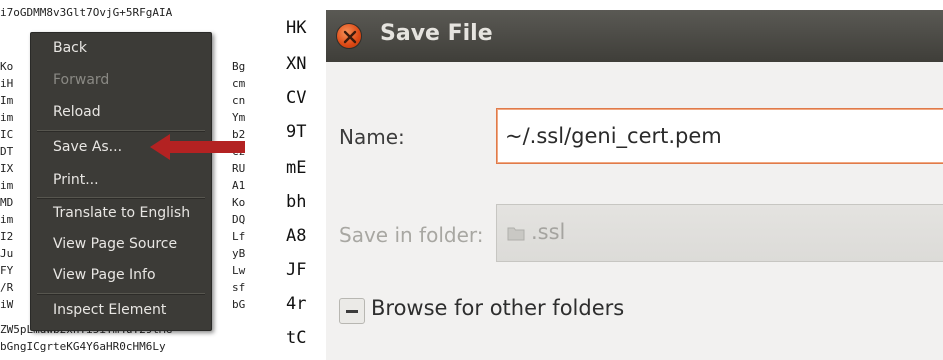  I want to click on text-fragment: XN, so click(296, 64).